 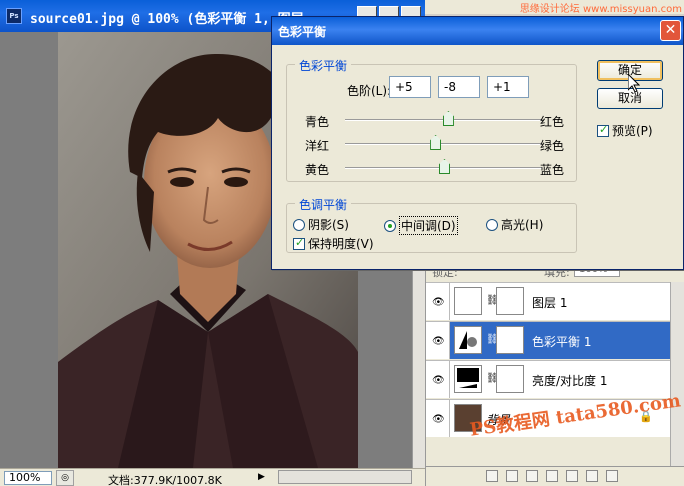 I want to click on radio-midtones: 中间调(D), so click(x=421, y=225).